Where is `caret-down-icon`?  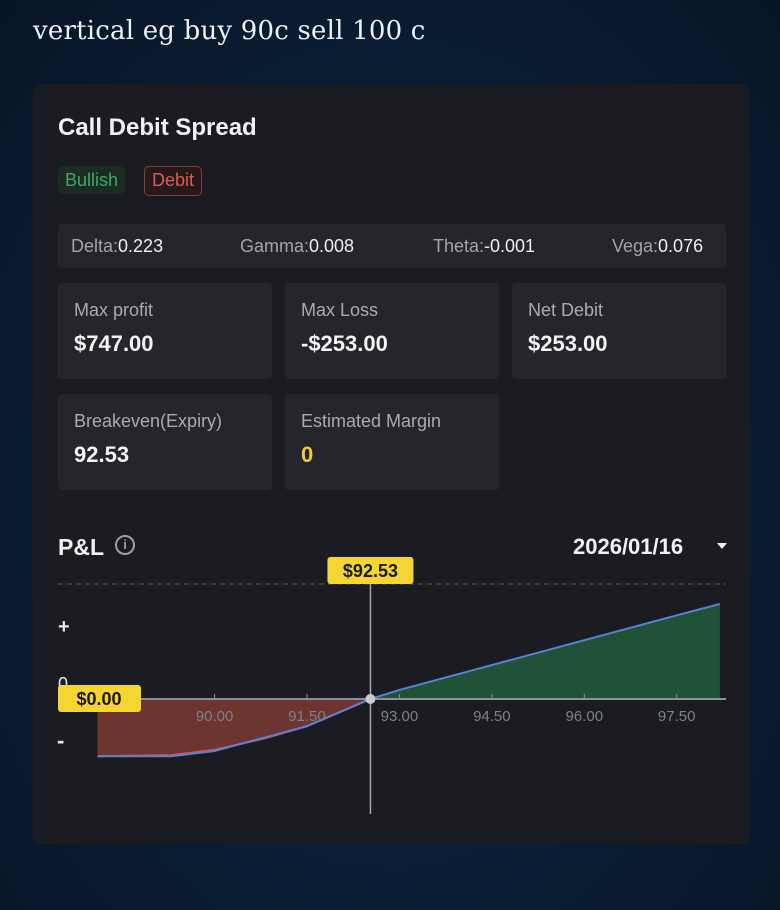 caret-down-icon is located at coordinates (722, 546).